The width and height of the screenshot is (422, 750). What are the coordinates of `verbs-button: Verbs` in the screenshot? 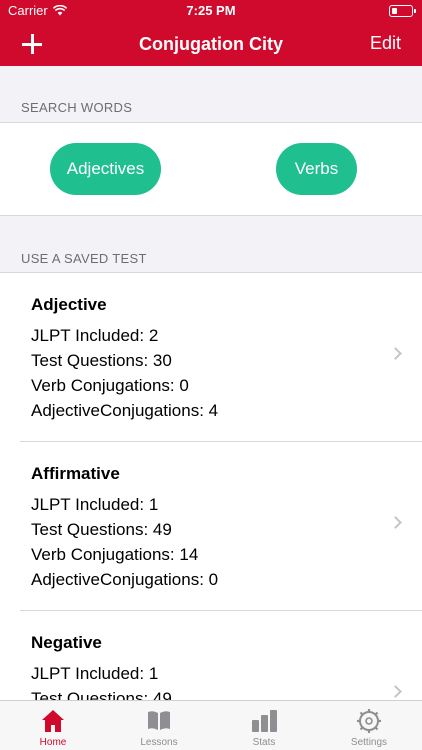 It's located at (316, 169).